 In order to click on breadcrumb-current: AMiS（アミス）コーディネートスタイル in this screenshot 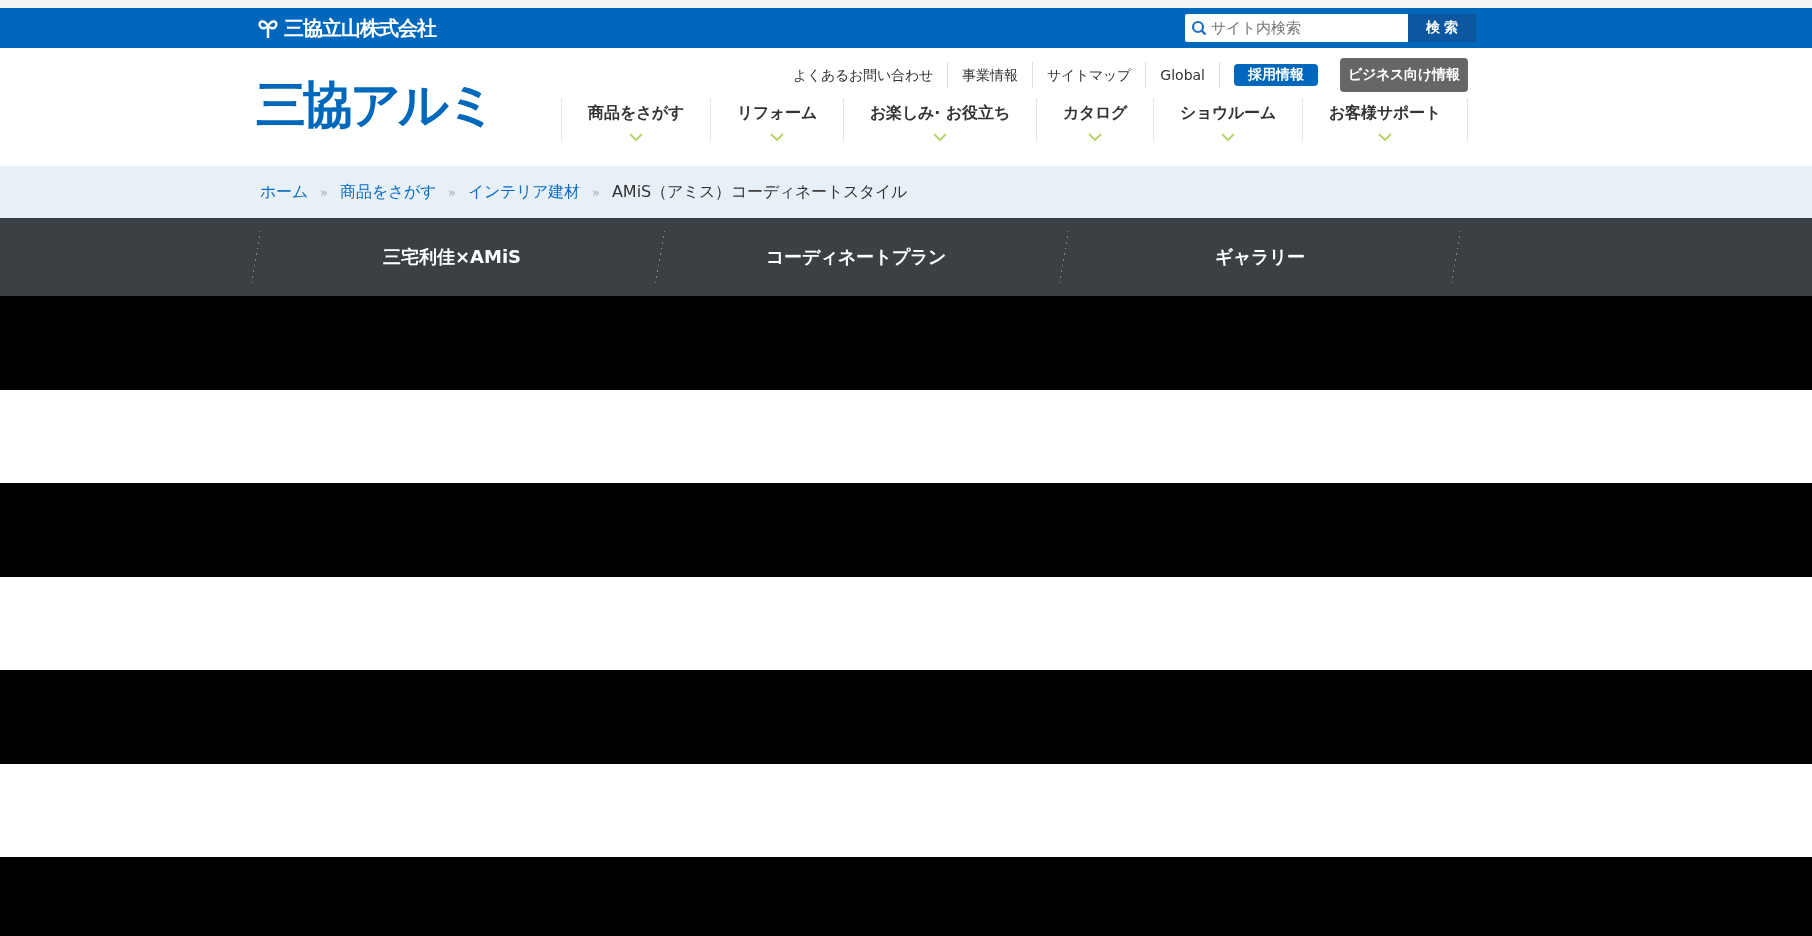, I will do `click(759, 192)`.